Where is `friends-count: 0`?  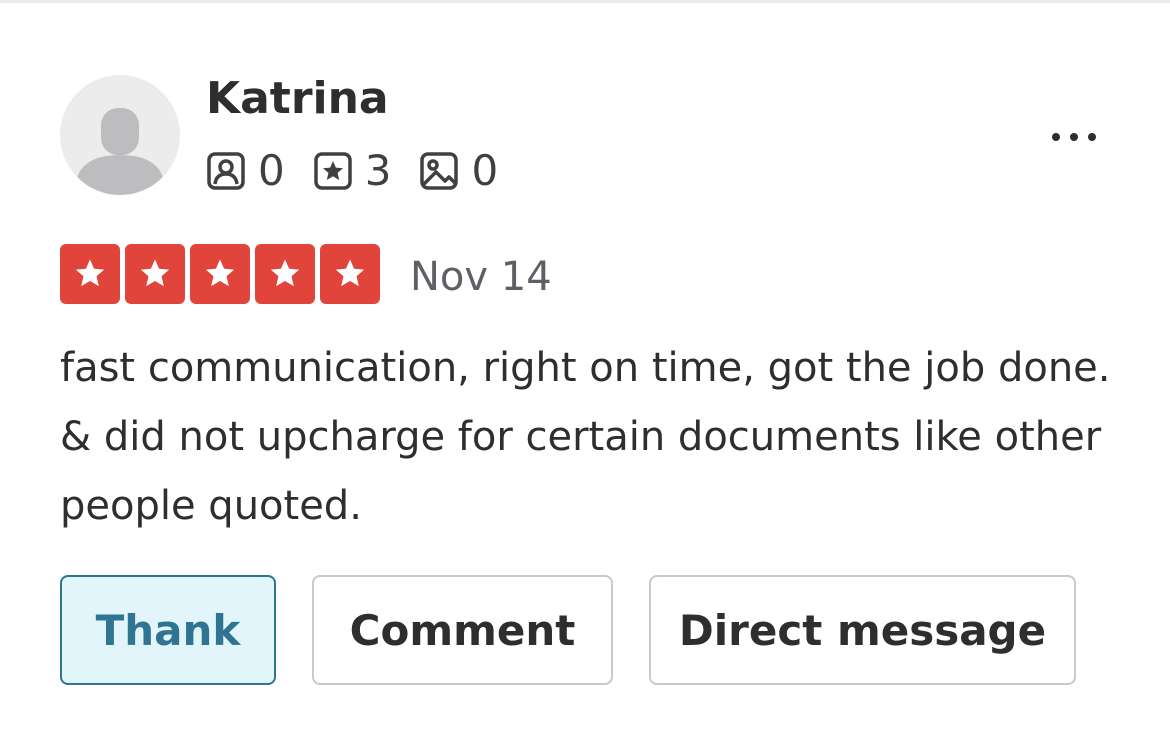
friends-count: 0 is located at coordinates (245, 171).